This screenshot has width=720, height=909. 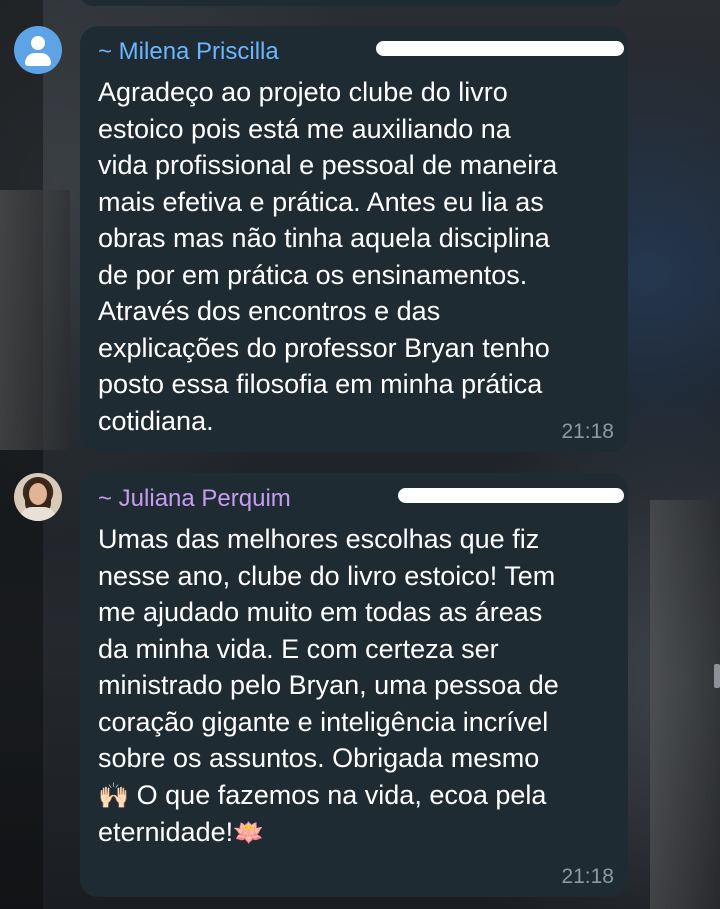 What do you see at coordinates (38, 514) in the screenshot?
I see `avatar-shirt-shape` at bounding box center [38, 514].